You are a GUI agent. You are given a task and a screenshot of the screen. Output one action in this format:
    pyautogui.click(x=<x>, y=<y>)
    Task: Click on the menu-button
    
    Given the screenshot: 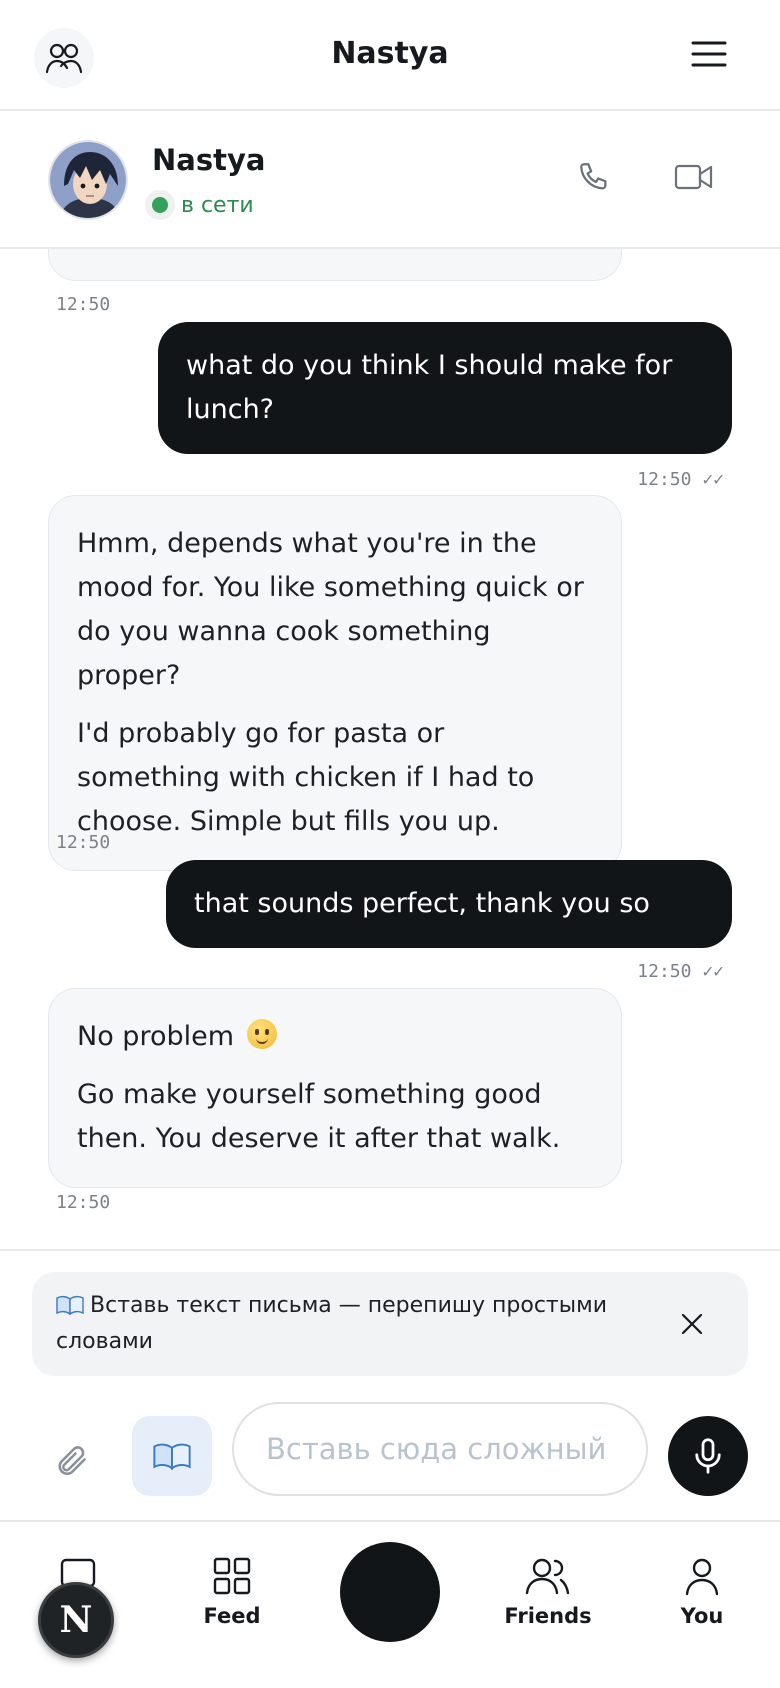 What is the action you would take?
    pyautogui.click(x=709, y=54)
    